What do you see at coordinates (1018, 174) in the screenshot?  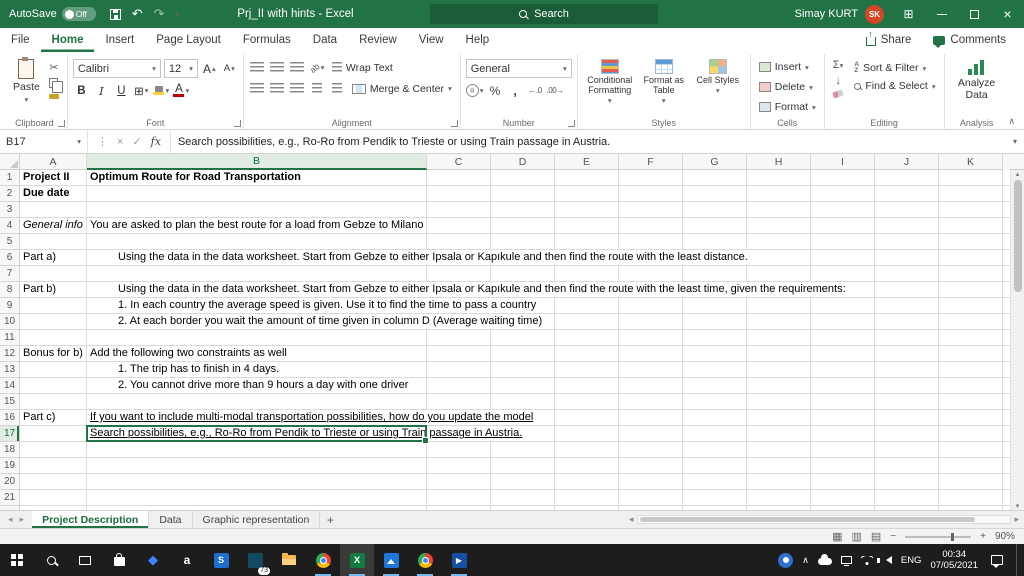 I see `scroll-up-icon: ▴` at bounding box center [1018, 174].